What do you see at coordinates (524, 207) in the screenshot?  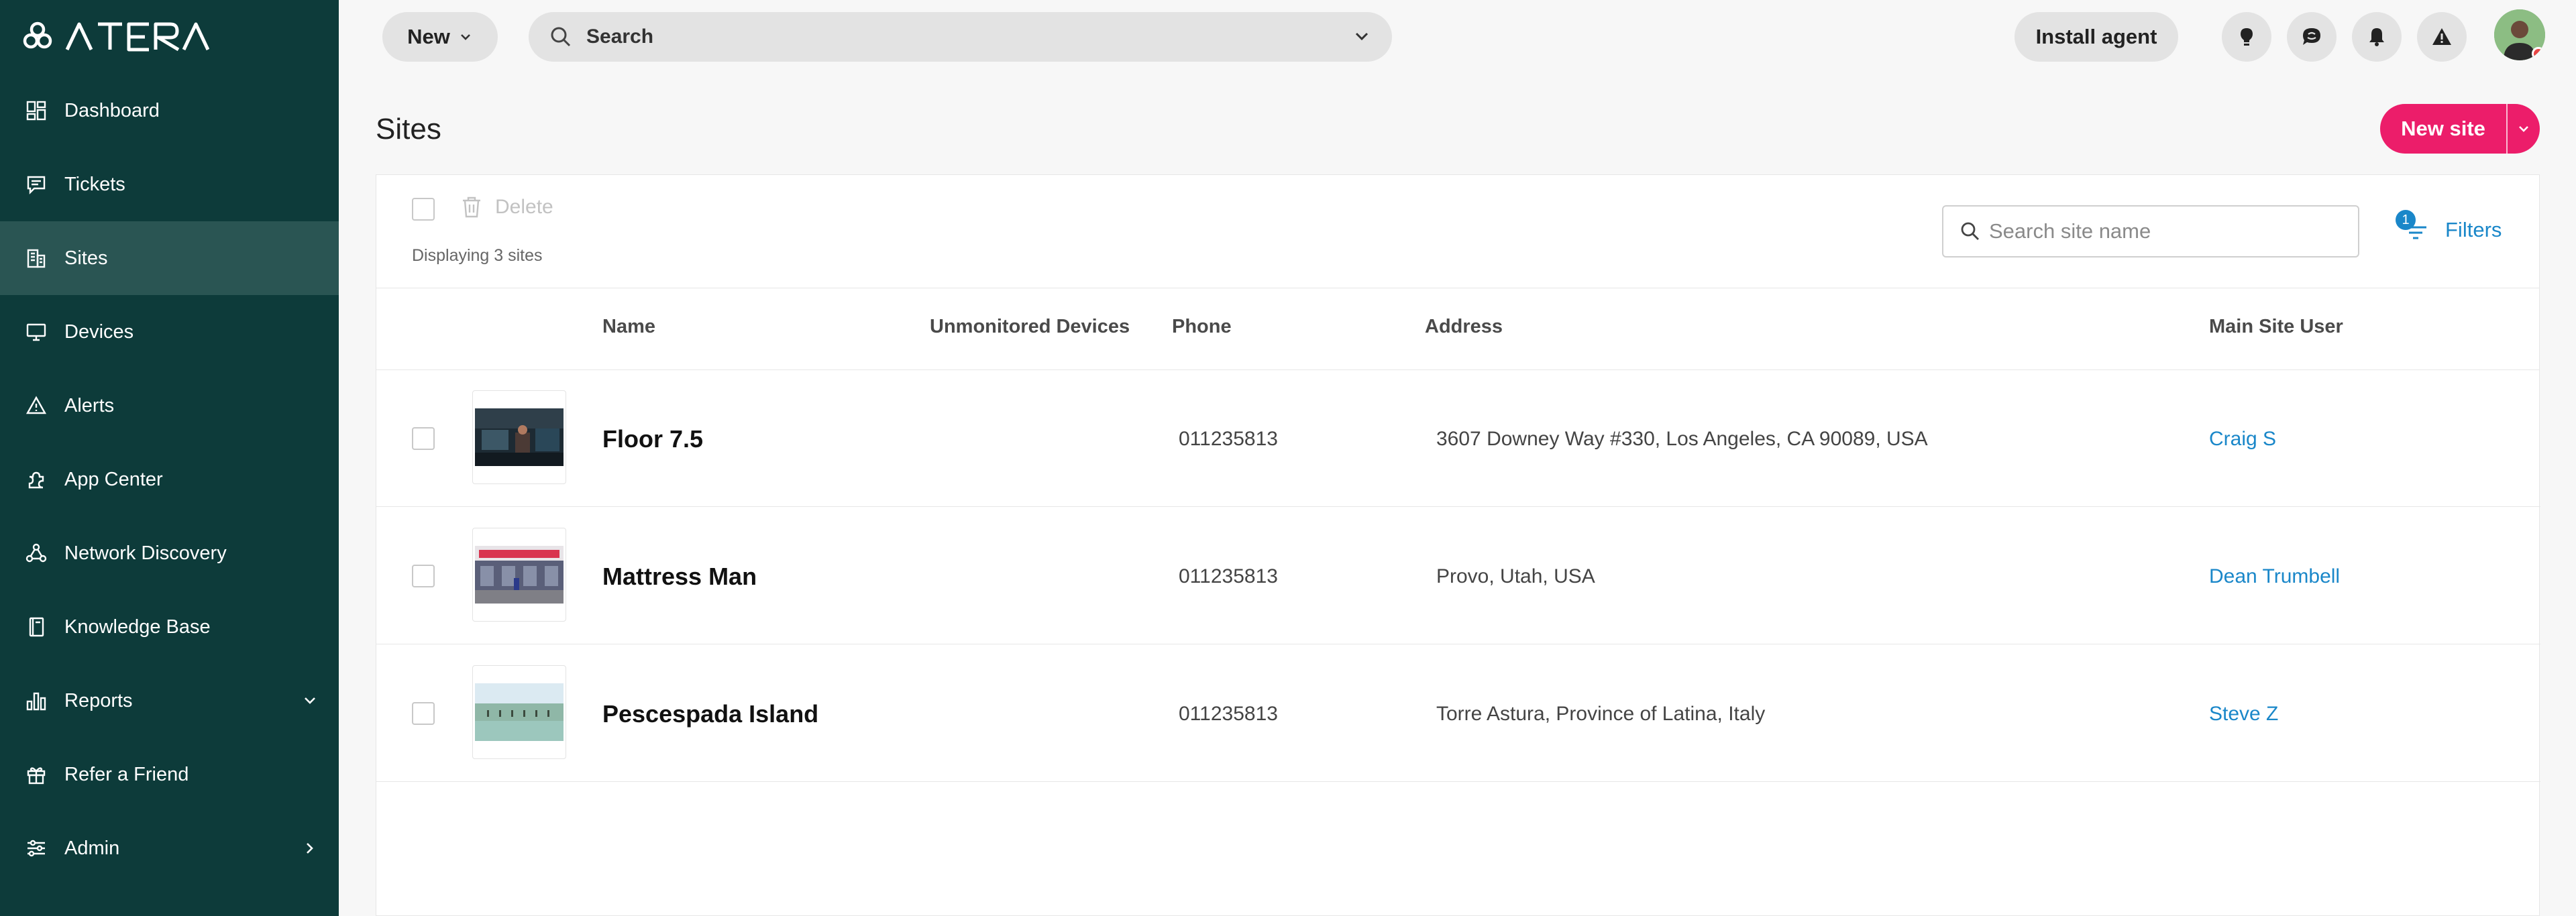 I see `delete-label: Delete` at bounding box center [524, 207].